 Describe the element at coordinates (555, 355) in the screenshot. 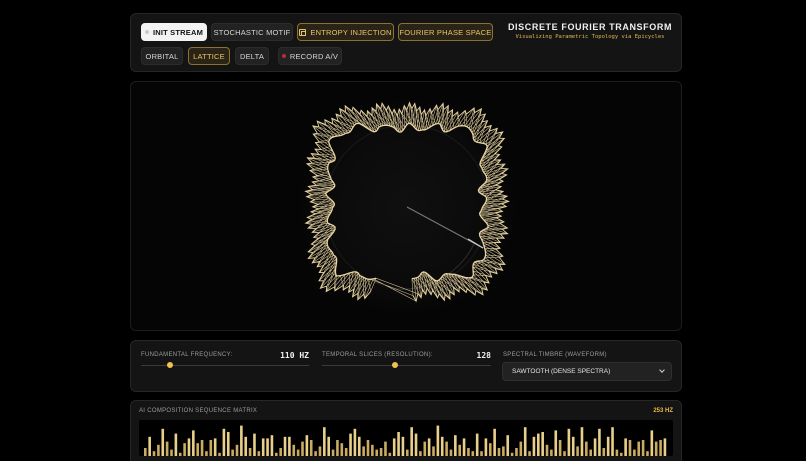

I see `timbre-label: SPECTRAL TIMBRE (WAVEFORM)` at that location.